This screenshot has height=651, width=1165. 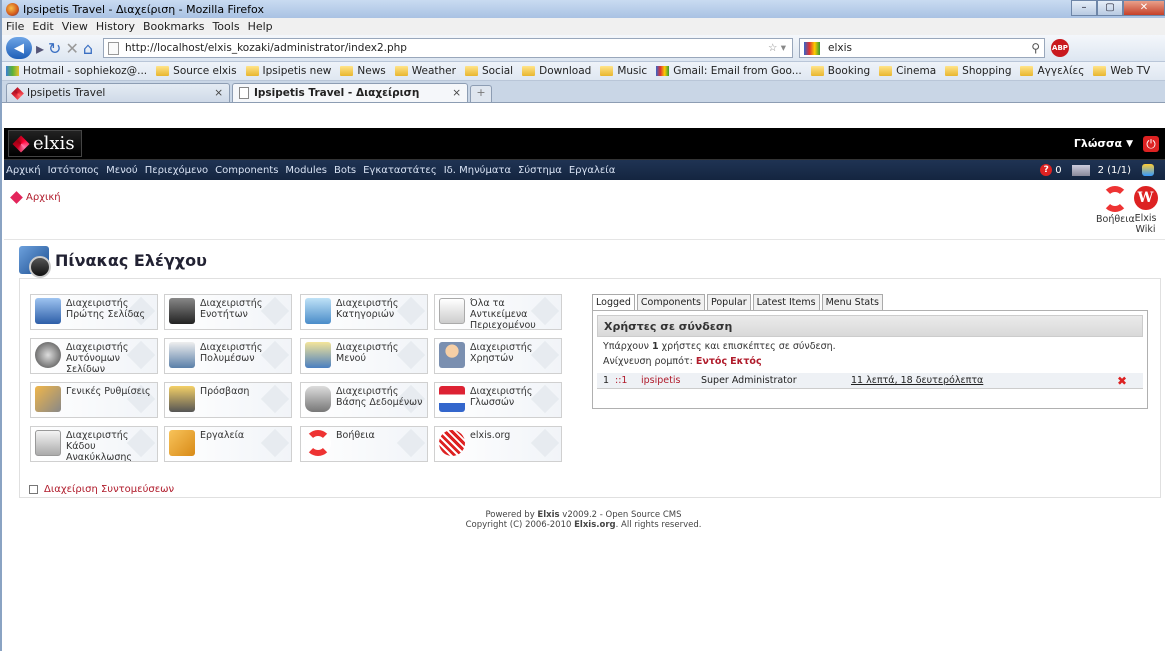 What do you see at coordinates (812, 48) in the screenshot?
I see `google-icon` at bounding box center [812, 48].